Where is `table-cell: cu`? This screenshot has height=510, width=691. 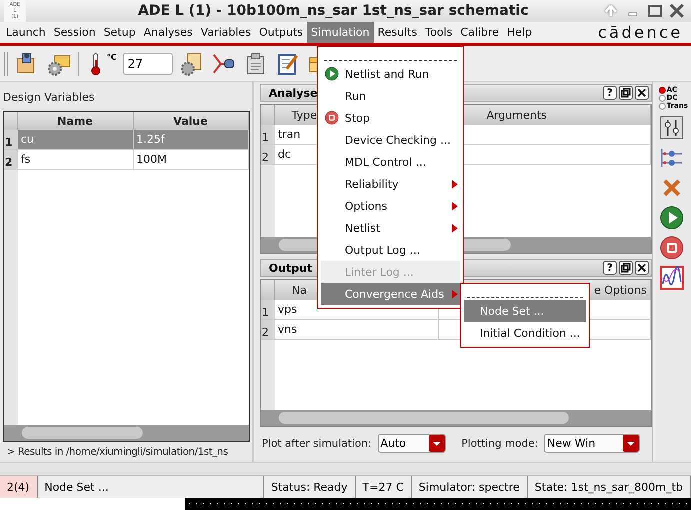 table-cell: cu is located at coordinates (76, 139).